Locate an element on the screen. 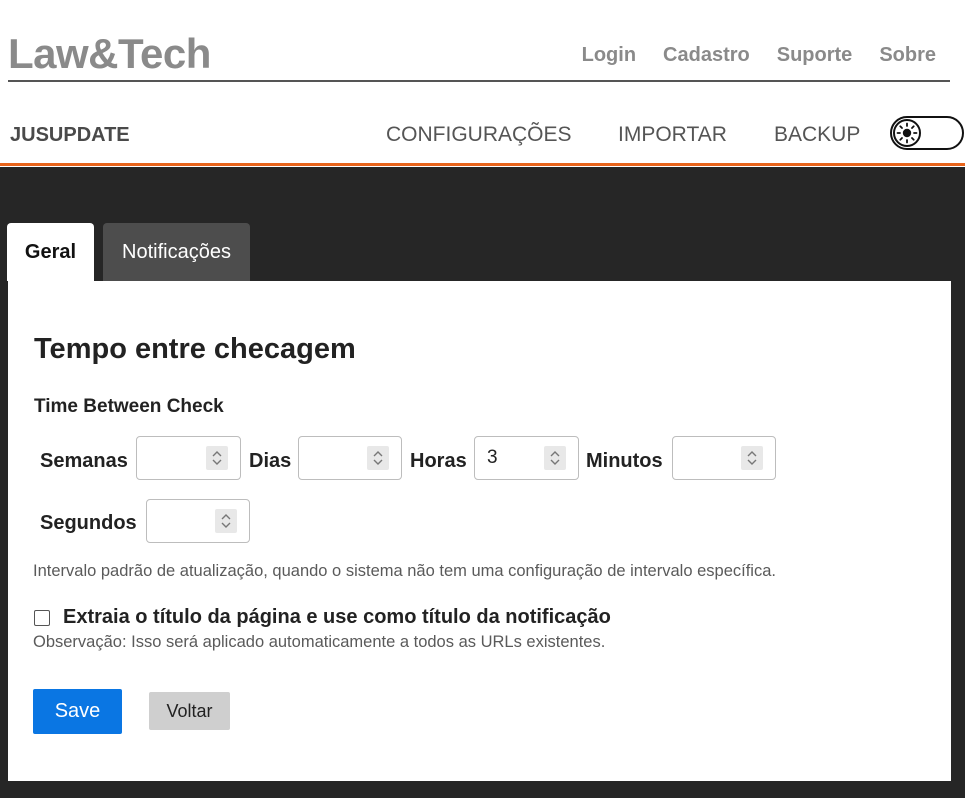 The image size is (965, 798). segundos-label: Segundos is located at coordinates (88, 523).